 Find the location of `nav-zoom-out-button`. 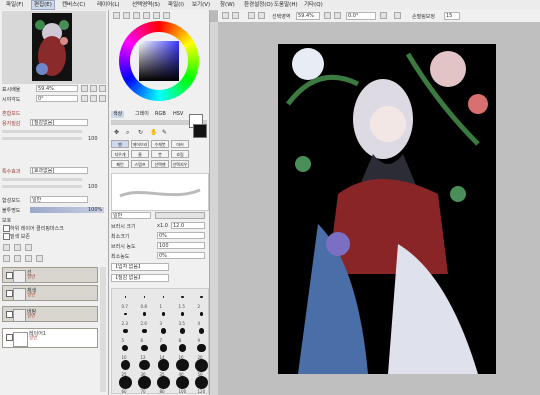

nav-zoom-out-button is located at coordinates (84, 88).